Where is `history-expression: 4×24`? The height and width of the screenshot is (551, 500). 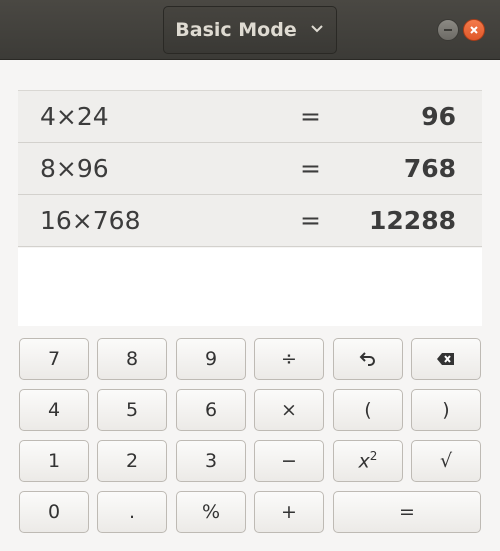 history-expression: 4×24 is located at coordinates (74, 116).